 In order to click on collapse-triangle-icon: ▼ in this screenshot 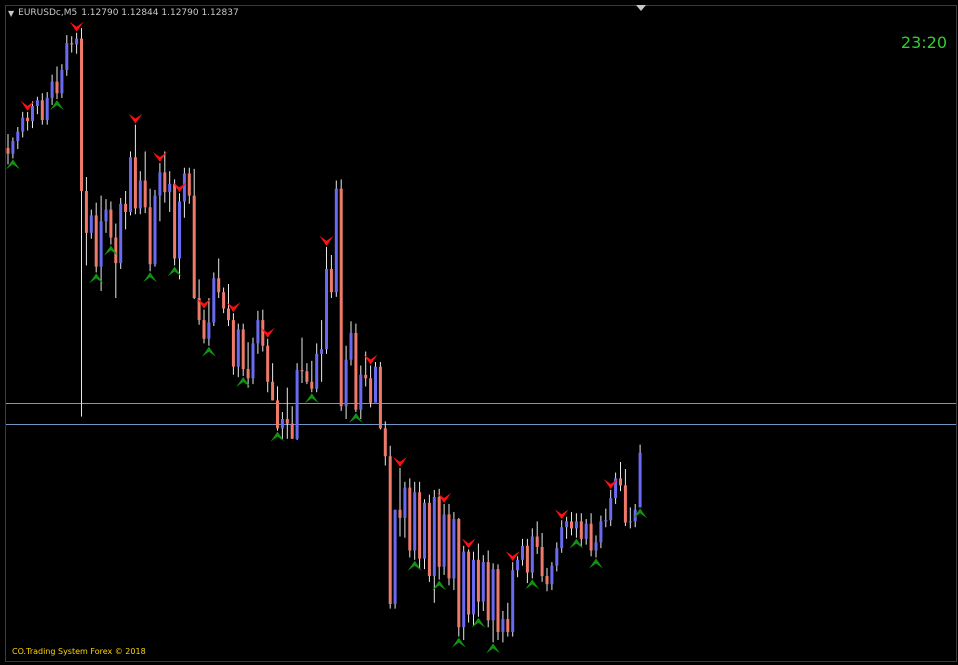, I will do `click(11, 13)`.